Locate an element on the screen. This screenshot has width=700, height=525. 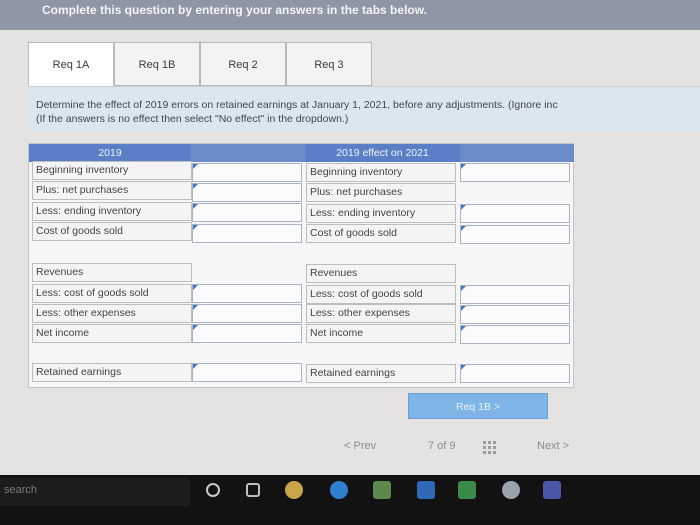
column-header-blank-right is located at coordinates (517, 153).